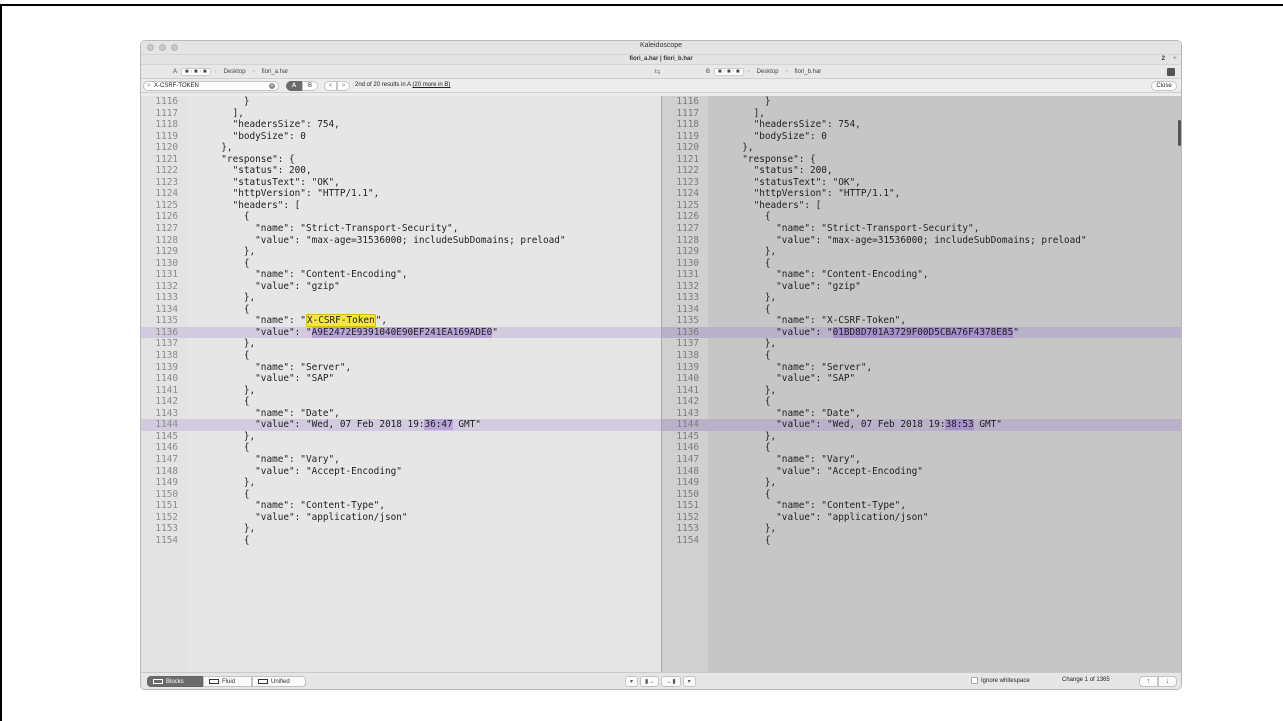  I want to click on code-line: 1133 },, so click(921, 298).